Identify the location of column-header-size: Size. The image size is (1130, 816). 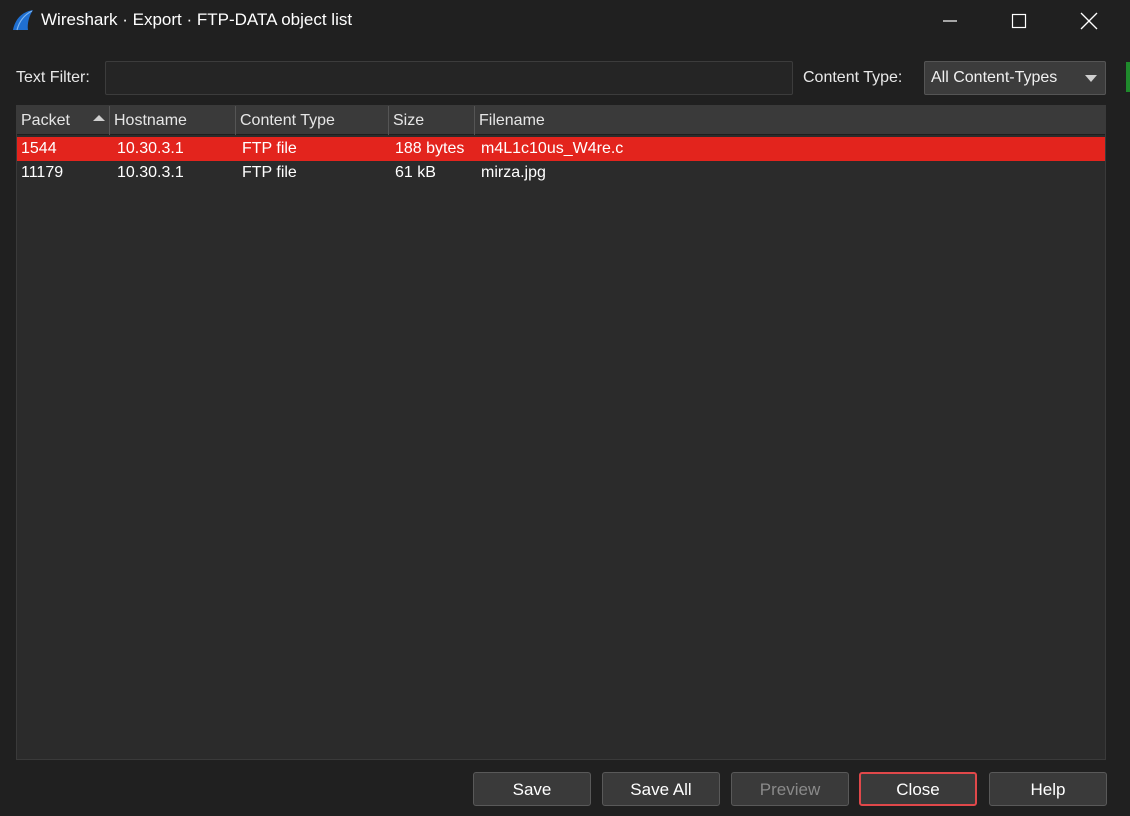
(432, 120).